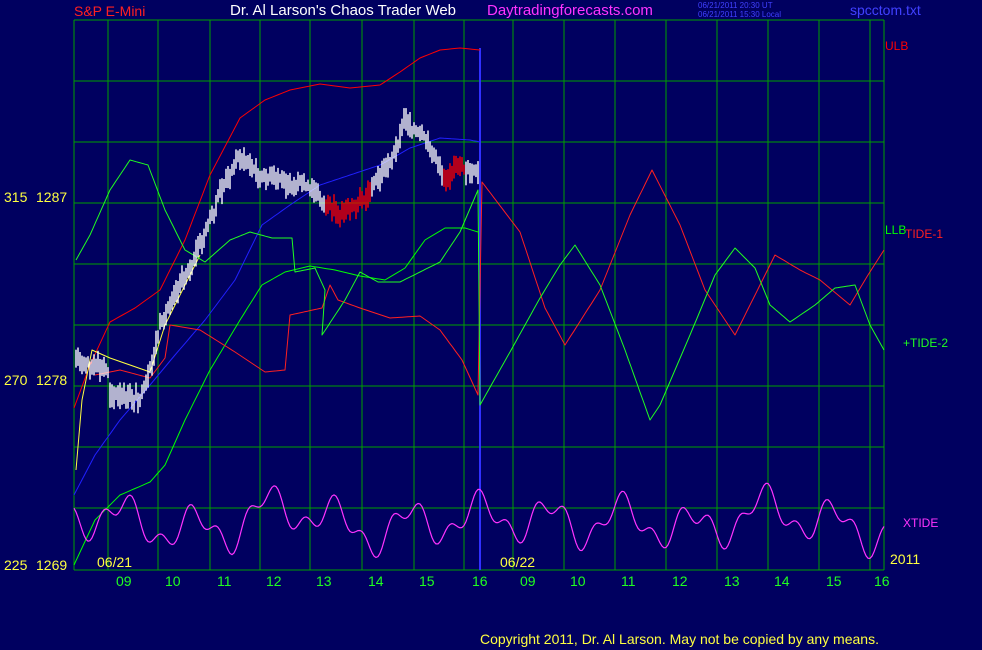 The image size is (982, 650). I want to click on date-label-1: 06/21, so click(115, 562).